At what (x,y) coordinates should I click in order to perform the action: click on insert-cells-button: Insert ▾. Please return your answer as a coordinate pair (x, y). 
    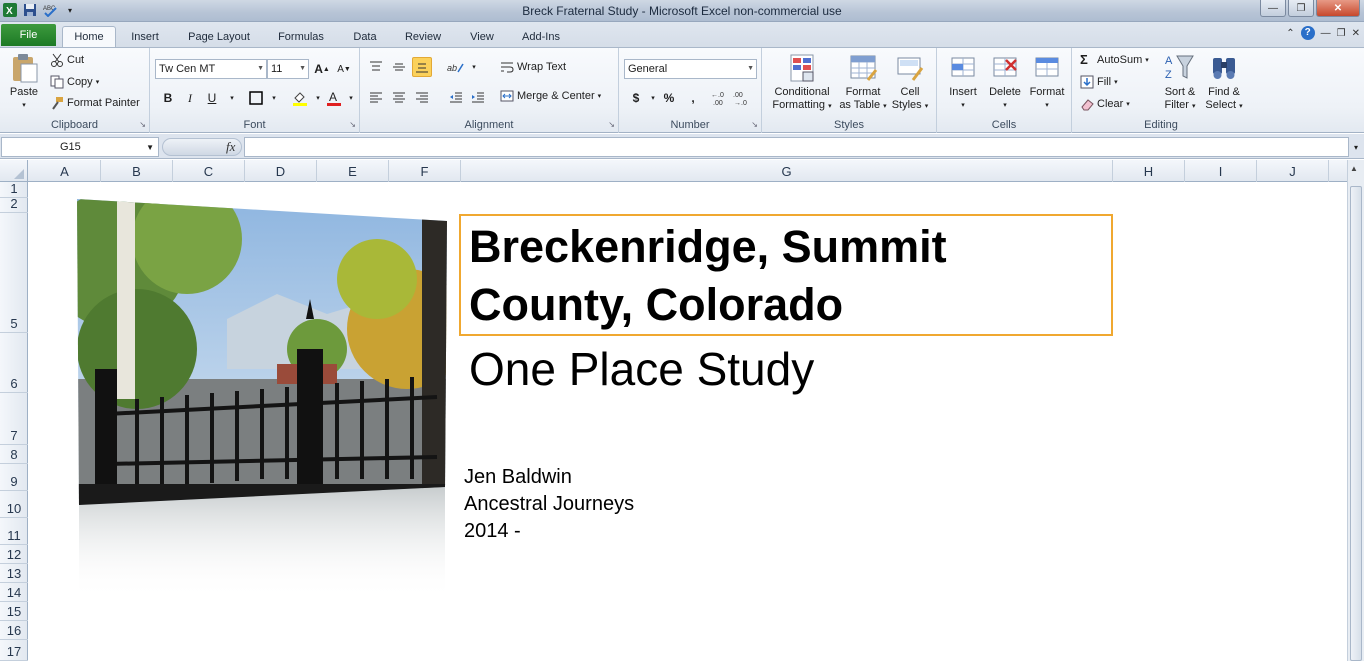
    Looking at the image, I should click on (963, 82).